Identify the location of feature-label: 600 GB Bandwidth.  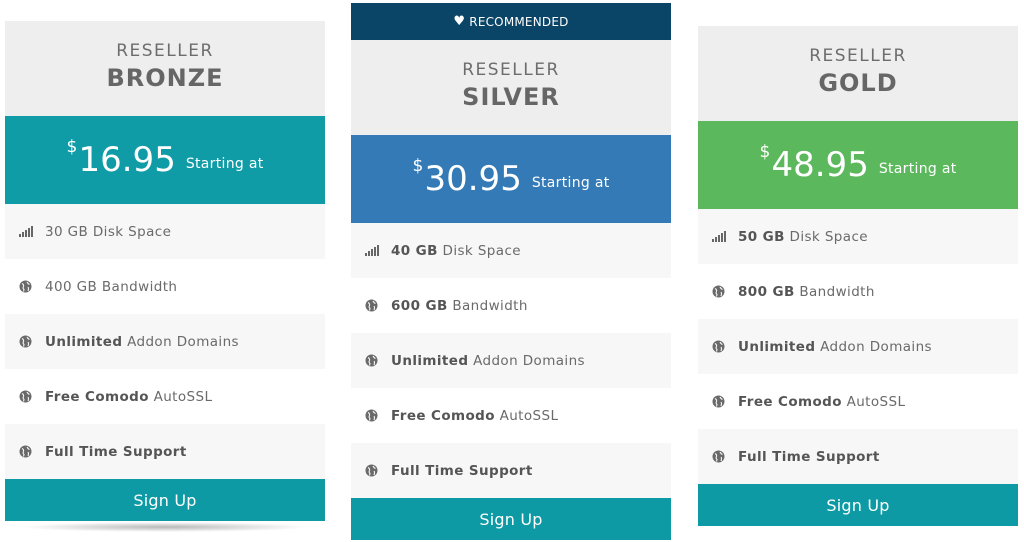
(459, 306).